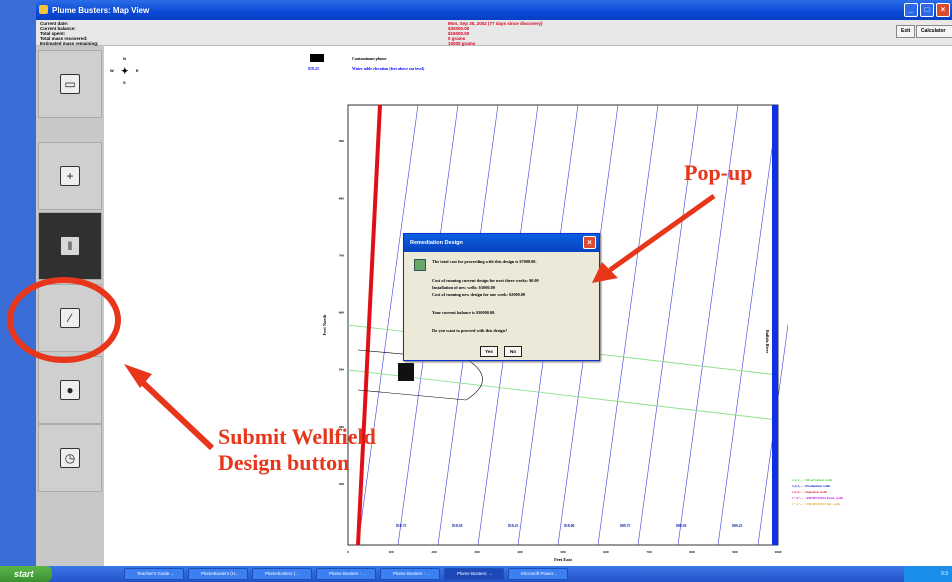 This screenshot has height=582, width=952. Describe the element at coordinates (297, 436) in the screenshot. I see `submit-annotation-line1: Submit Wellfield` at that location.